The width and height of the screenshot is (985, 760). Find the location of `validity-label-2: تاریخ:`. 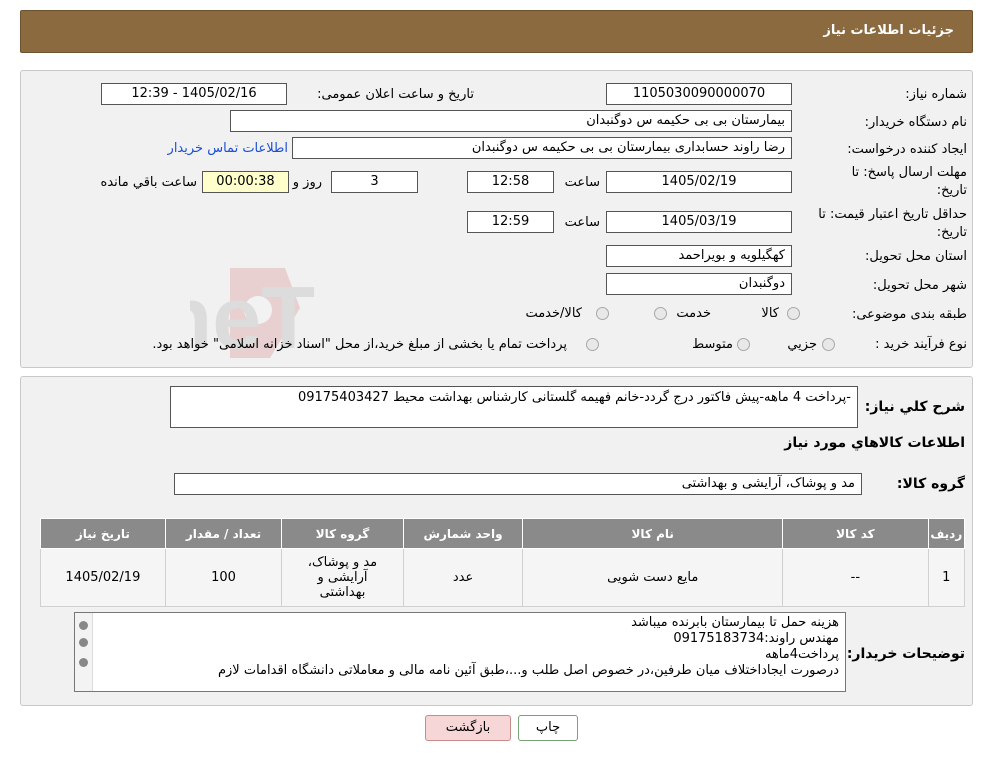

validity-label-2: تاریخ: is located at coordinates (951, 232).